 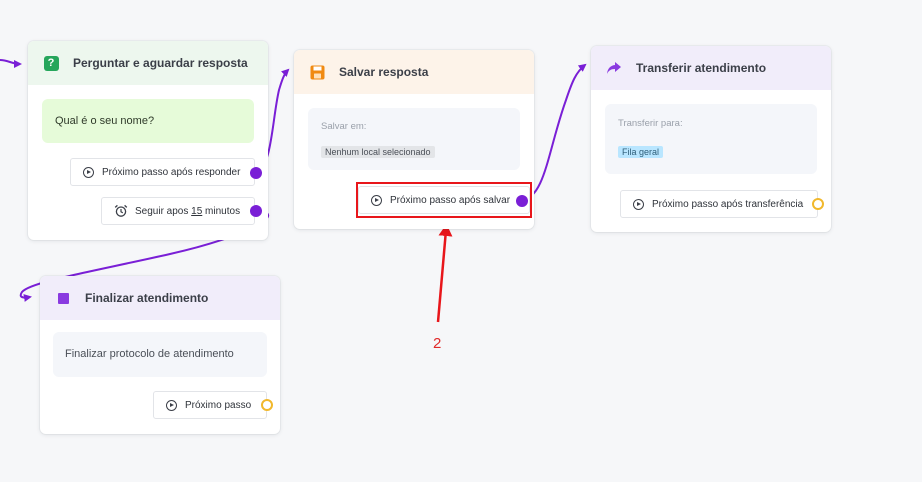 I want to click on timeout-output-port, so click(x=256, y=211).